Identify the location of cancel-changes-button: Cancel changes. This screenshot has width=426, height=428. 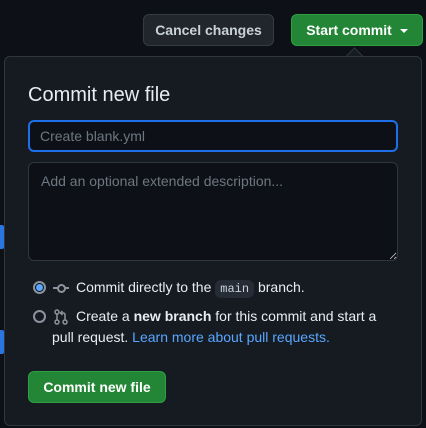
(208, 30).